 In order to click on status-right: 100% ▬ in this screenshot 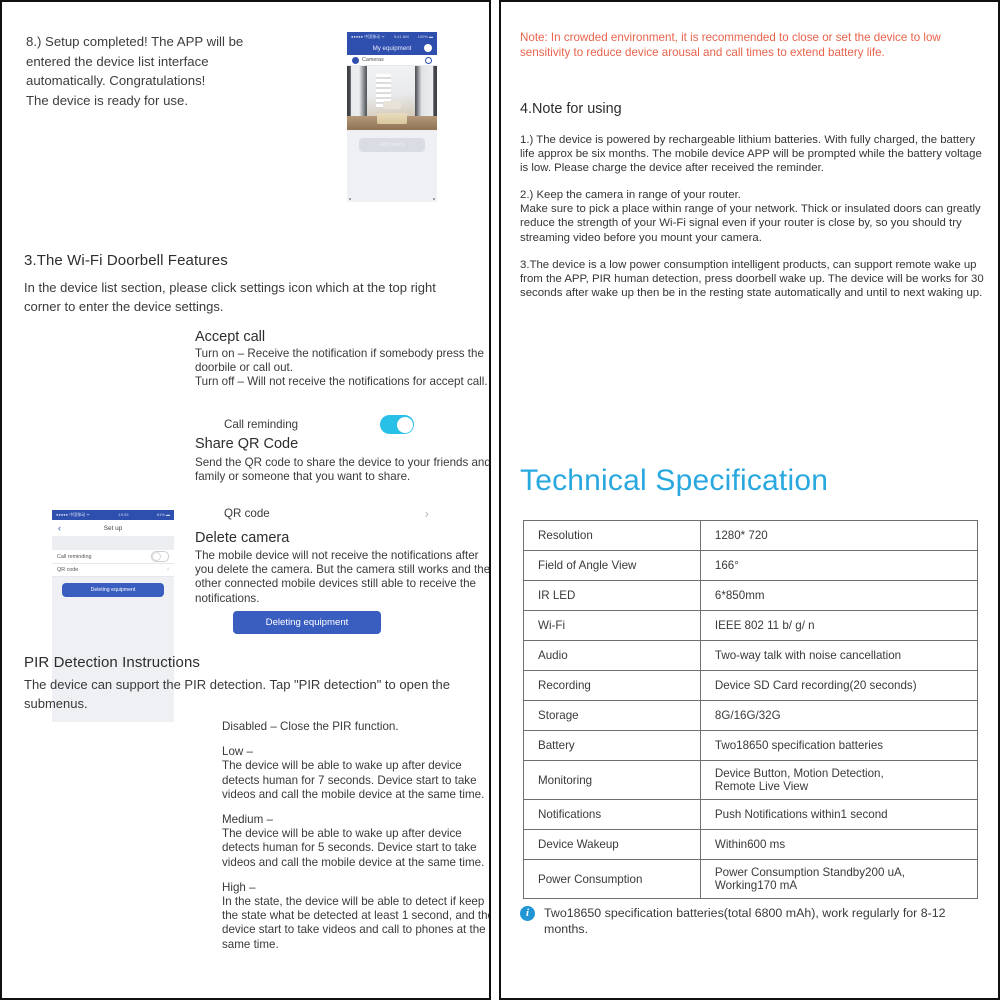, I will do `click(425, 36)`.